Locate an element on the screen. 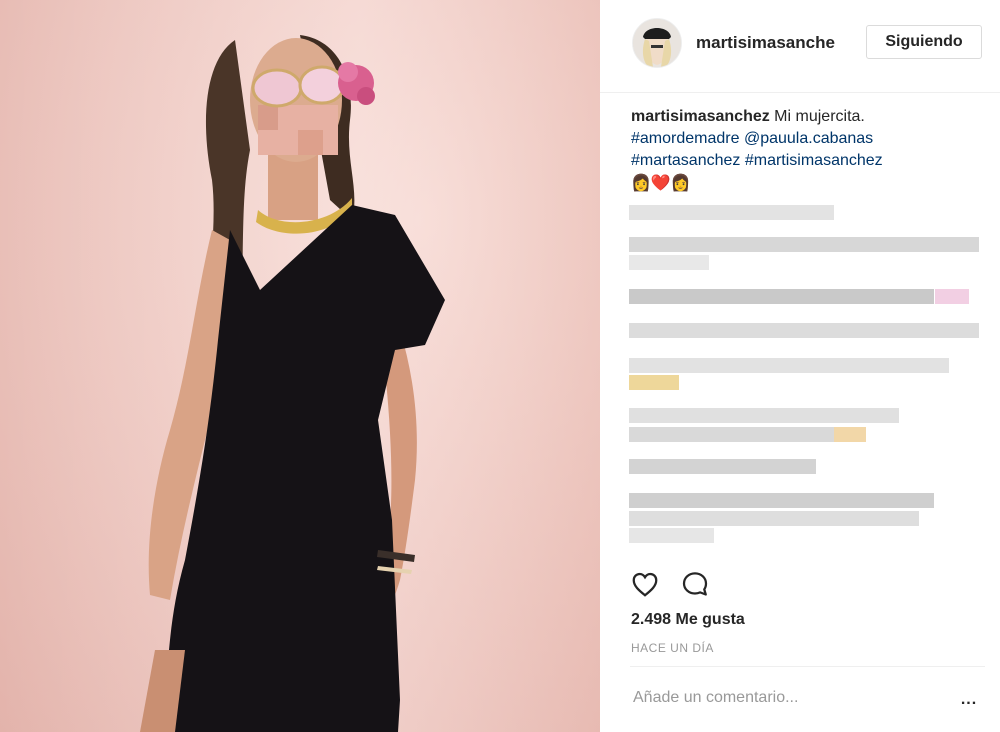 This screenshot has width=1000, height=732. hashtag-link: #martisimasanchez is located at coordinates (814, 160).